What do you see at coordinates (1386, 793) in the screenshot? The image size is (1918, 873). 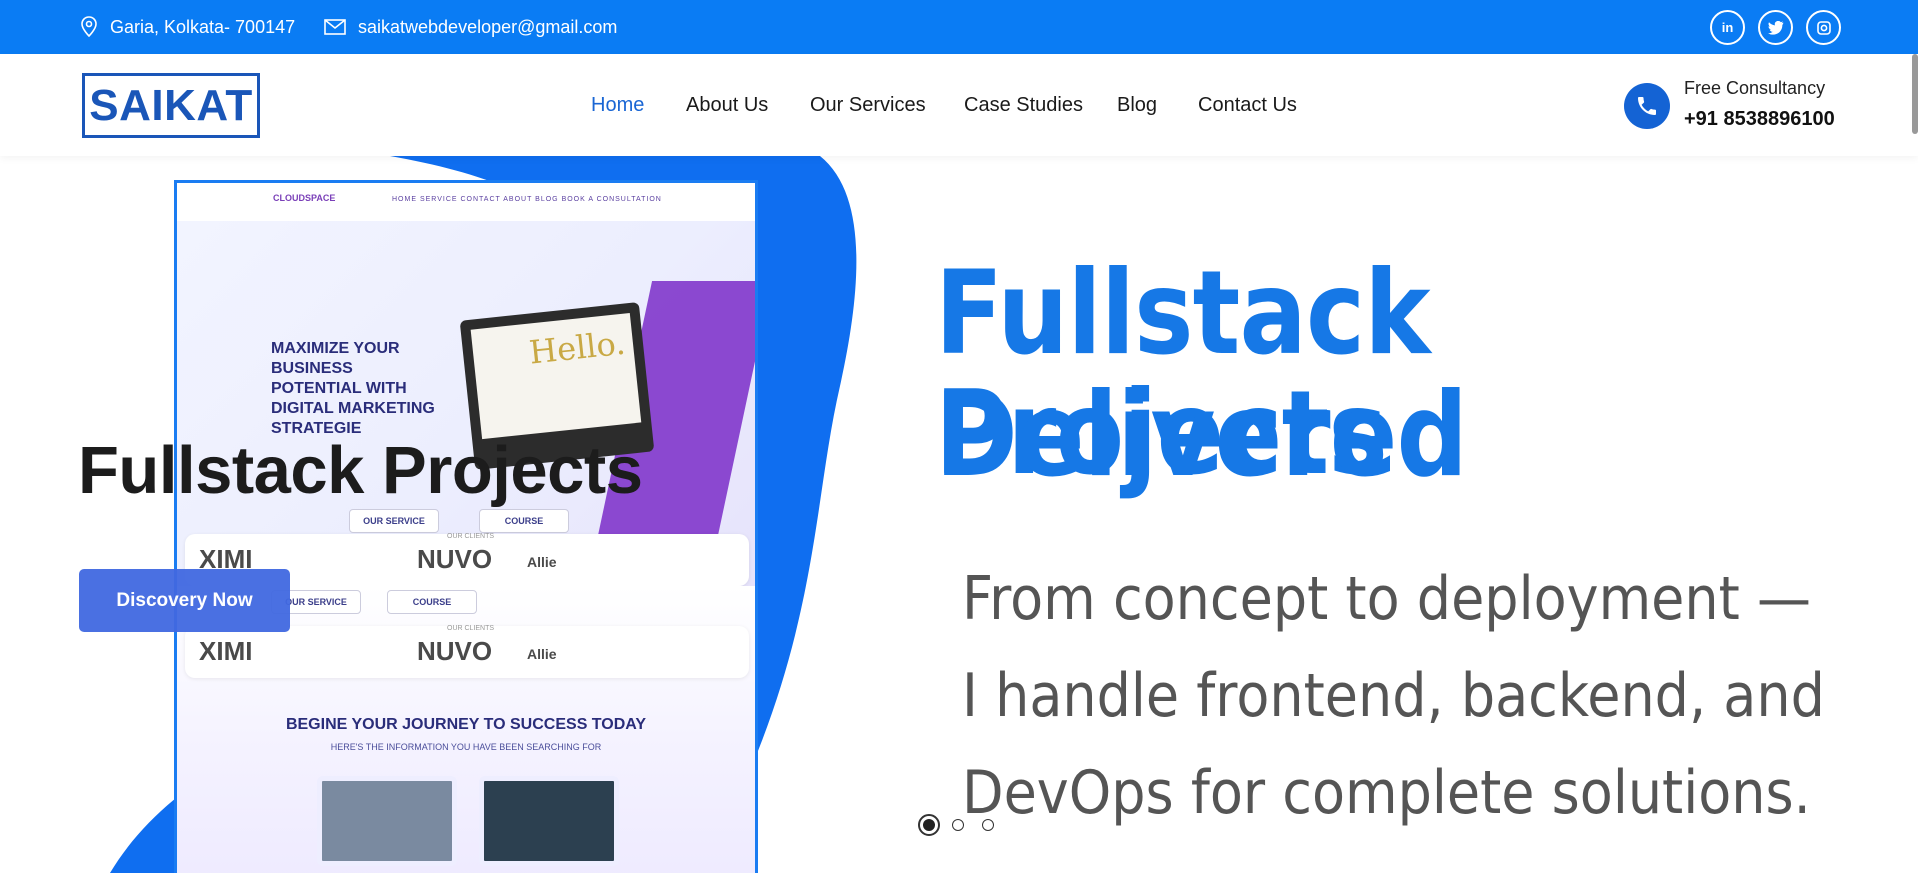 I see `banner-subtext-line3: DevOps for complete solutions.` at bounding box center [1386, 793].